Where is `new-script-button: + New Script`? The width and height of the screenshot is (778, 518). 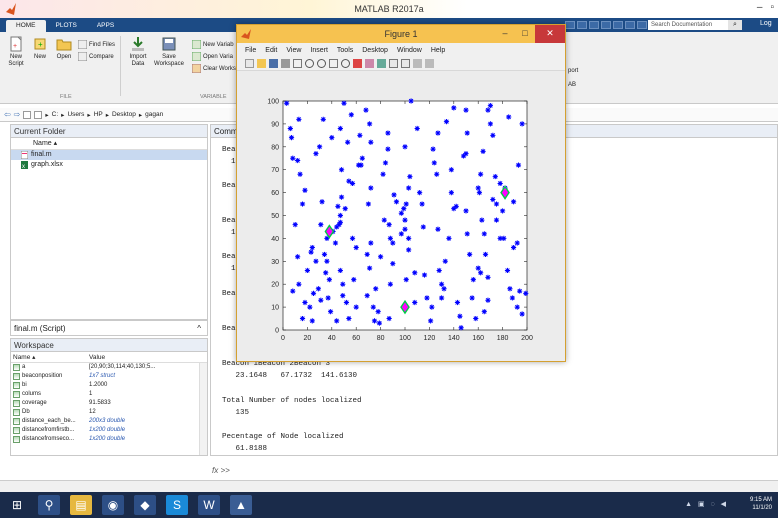 new-script-button: + New Script is located at coordinates (16, 52).